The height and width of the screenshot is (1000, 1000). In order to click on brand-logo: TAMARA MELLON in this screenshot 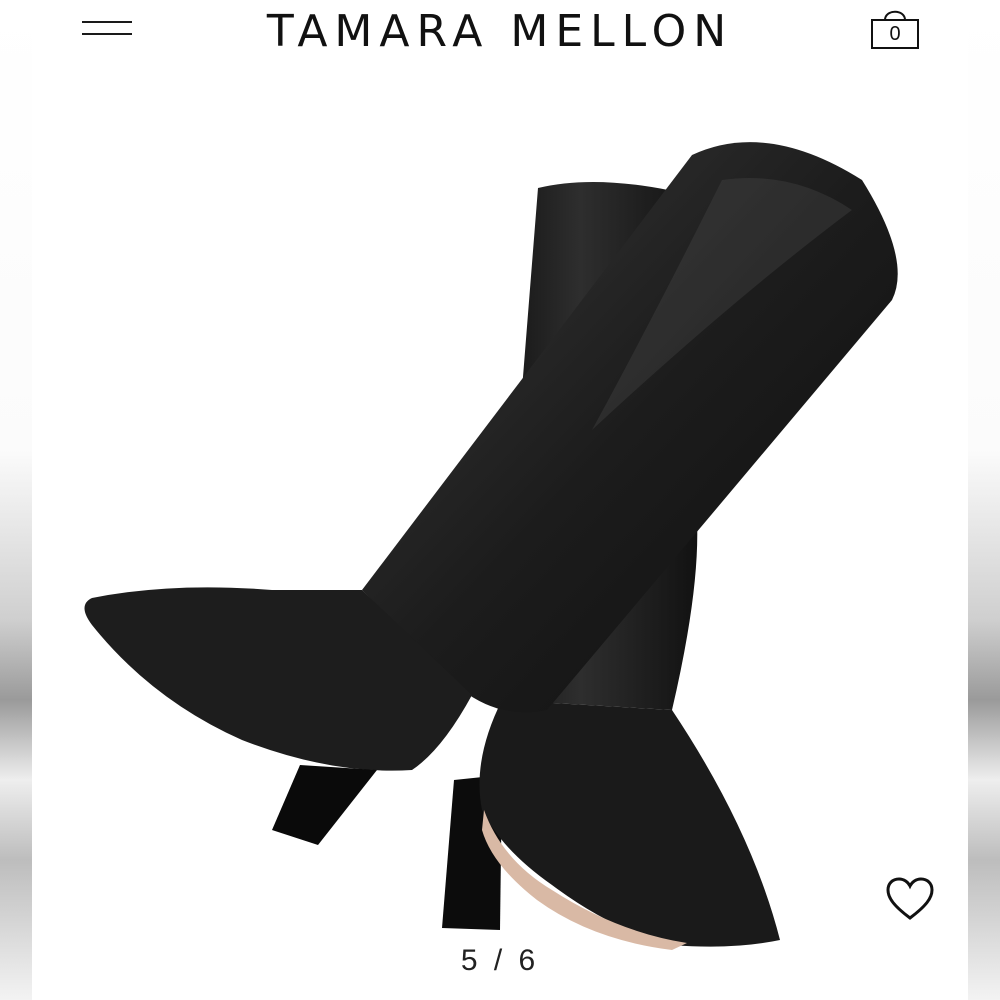, I will do `click(500, 32)`.